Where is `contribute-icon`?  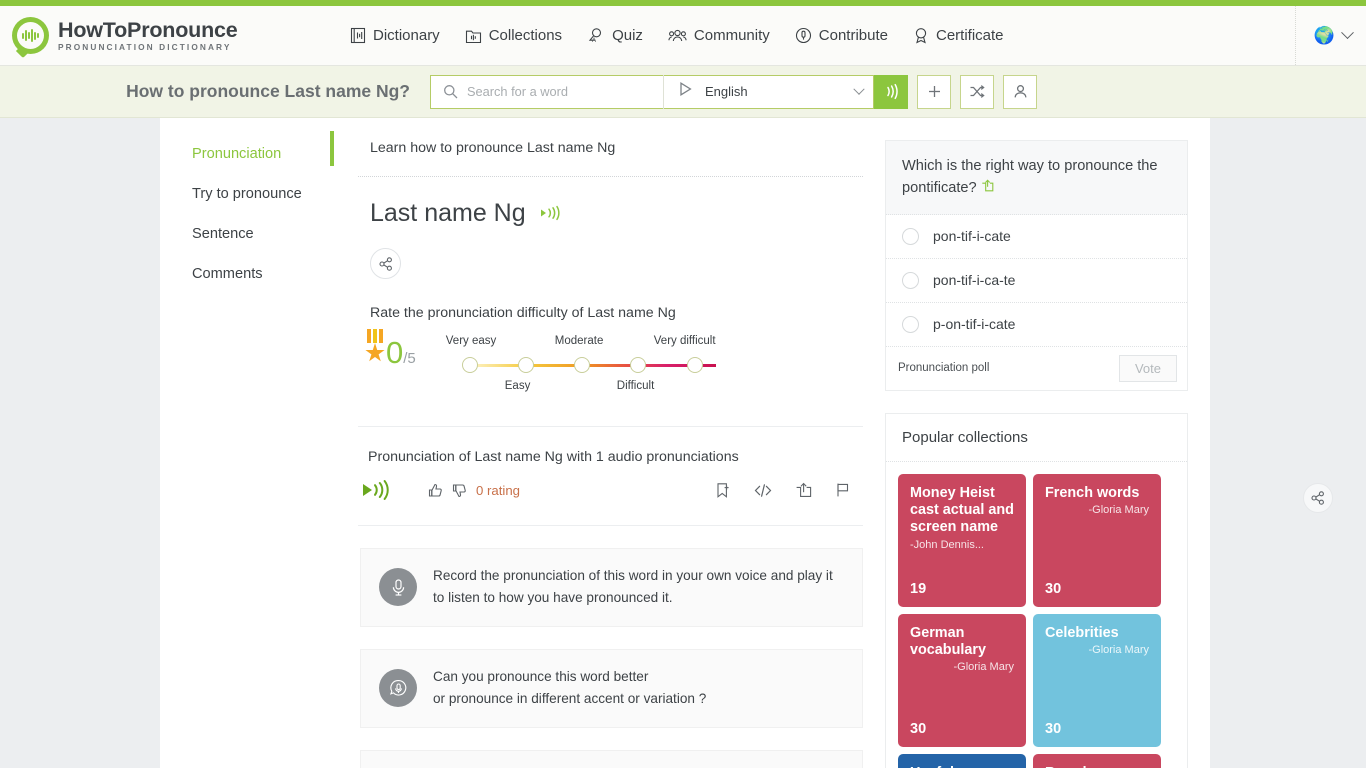
contribute-icon is located at coordinates (803, 35).